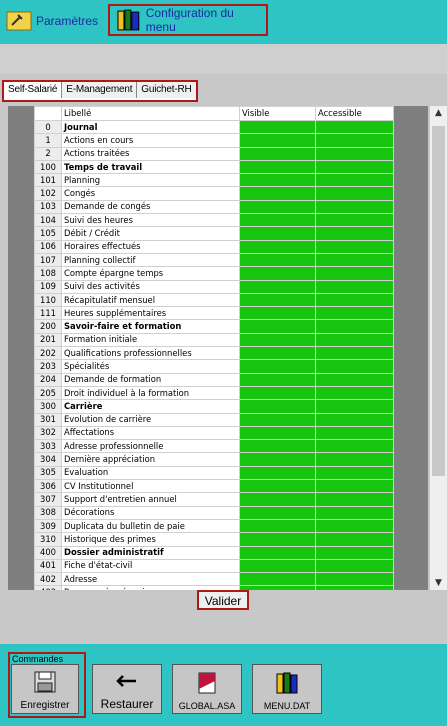  What do you see at coordinates (214, 300) in the screenshot?
I see `table-row: 110 Récapitulatif mensuel` at bounding box center [214, 300].